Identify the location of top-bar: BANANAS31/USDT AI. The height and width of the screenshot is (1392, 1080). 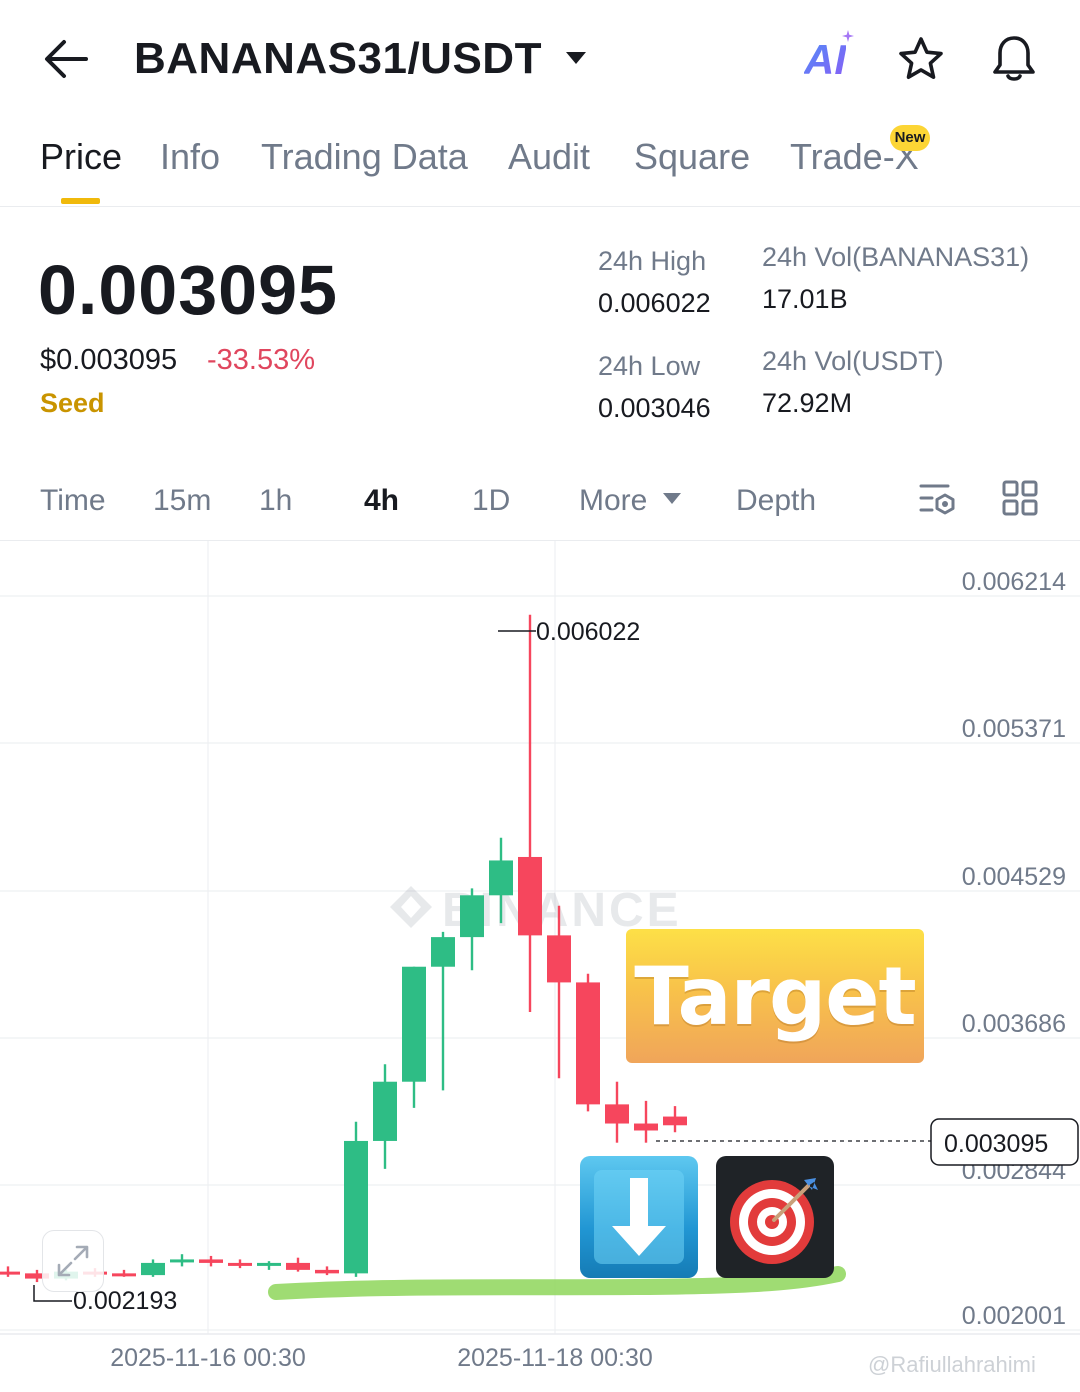
(540, 59).